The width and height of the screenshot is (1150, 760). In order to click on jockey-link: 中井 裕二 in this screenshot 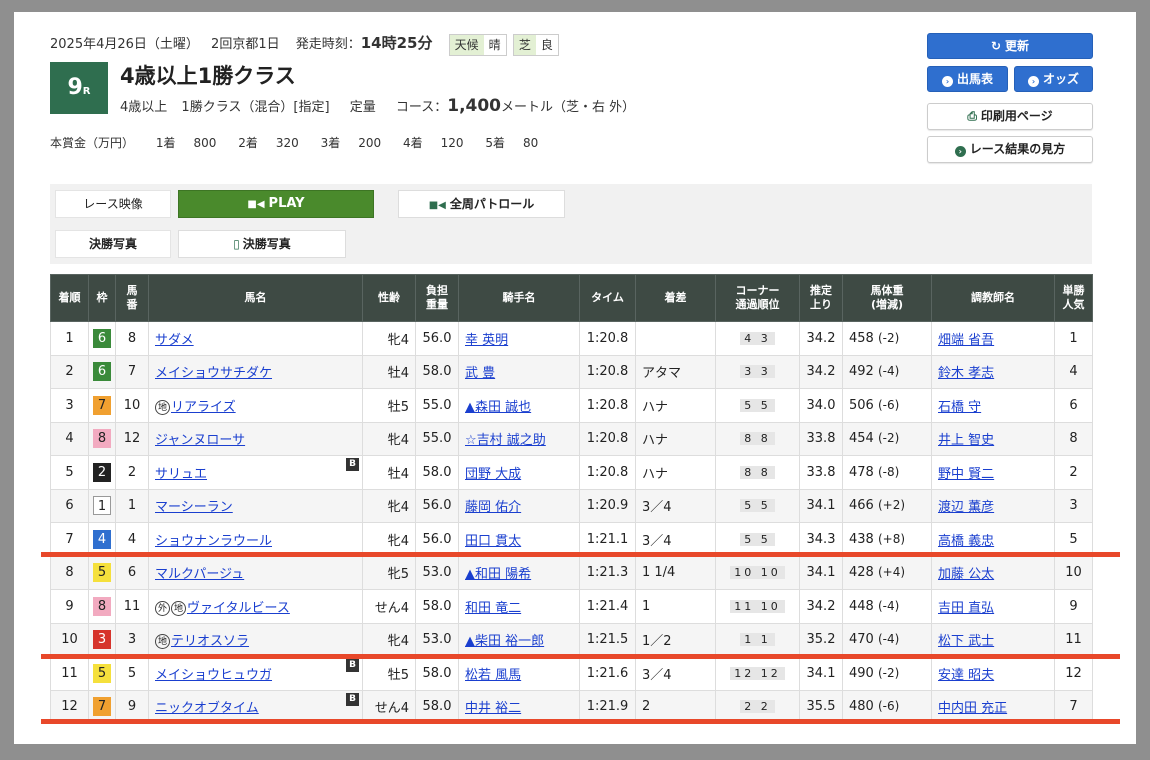, I will do `click(493, 708)`.